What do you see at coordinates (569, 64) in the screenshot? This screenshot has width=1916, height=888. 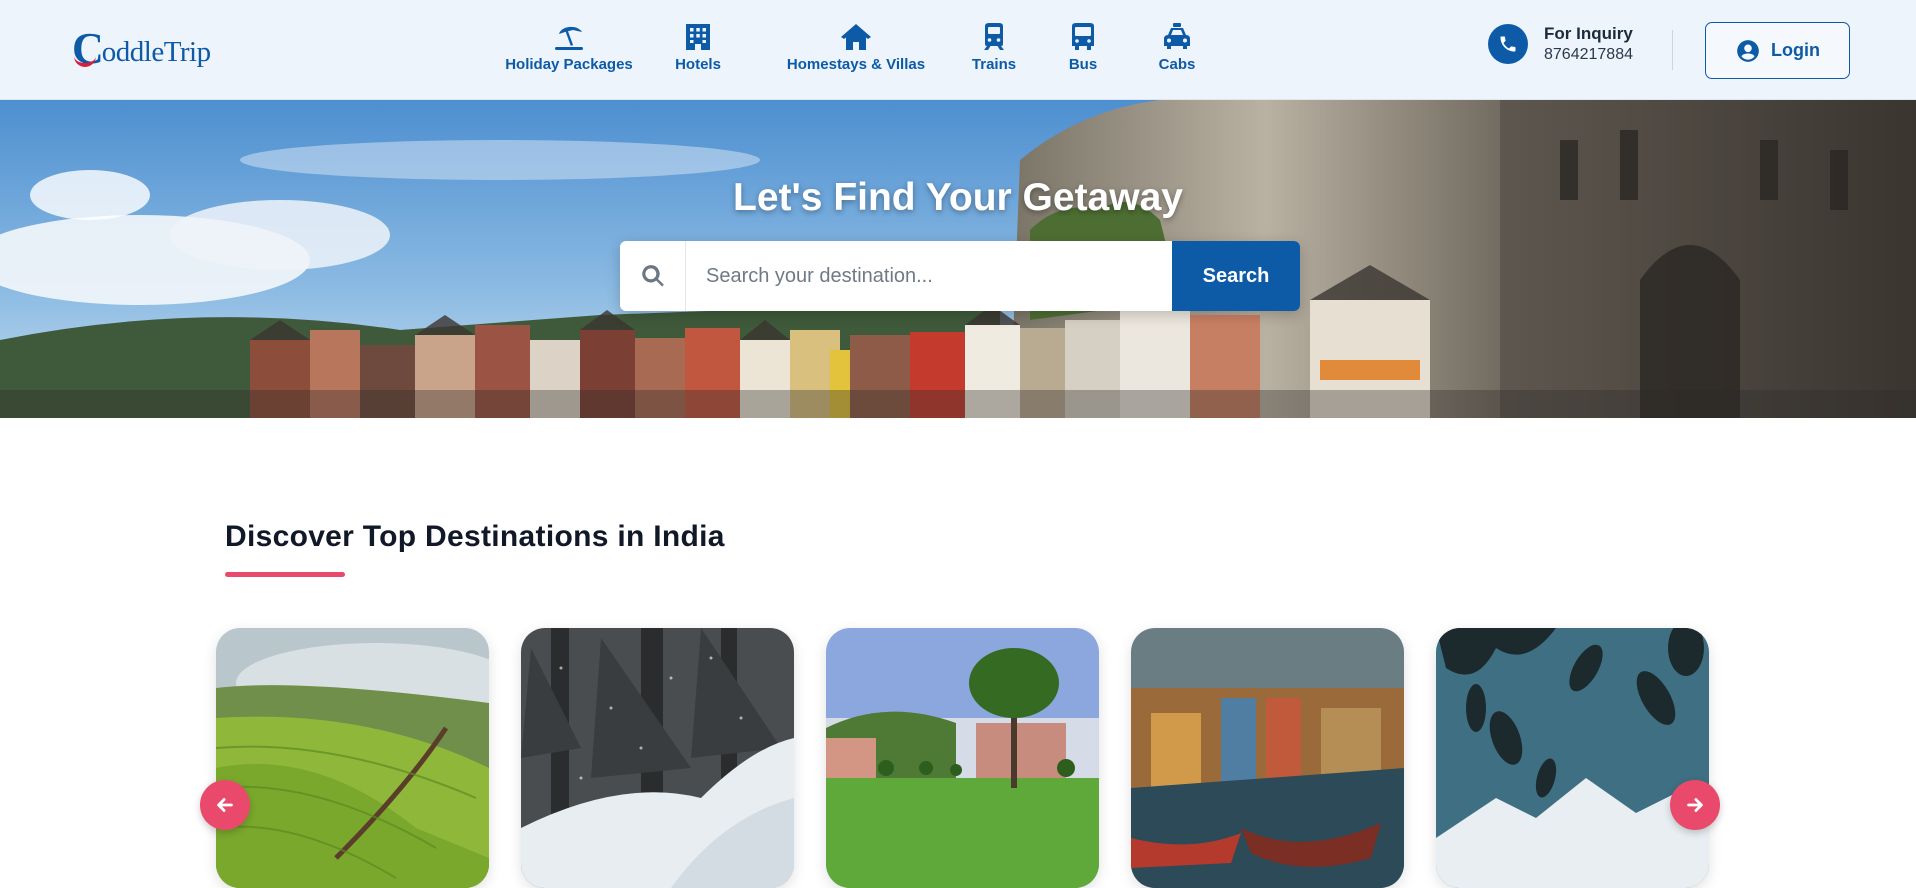 I see `nav-label: Holiday Packages` at bounding box center [569, 64].